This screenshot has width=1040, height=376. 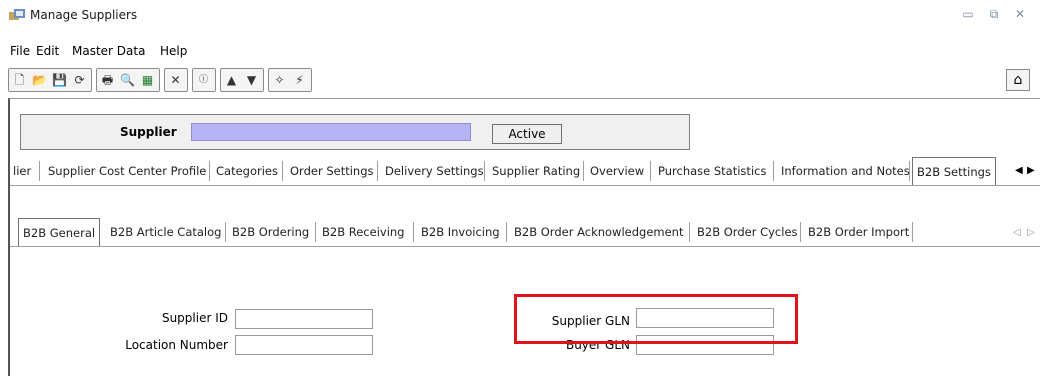 I want to click on tab-b2b-receiving: B2B Receiving, so click(x=363, y=232).